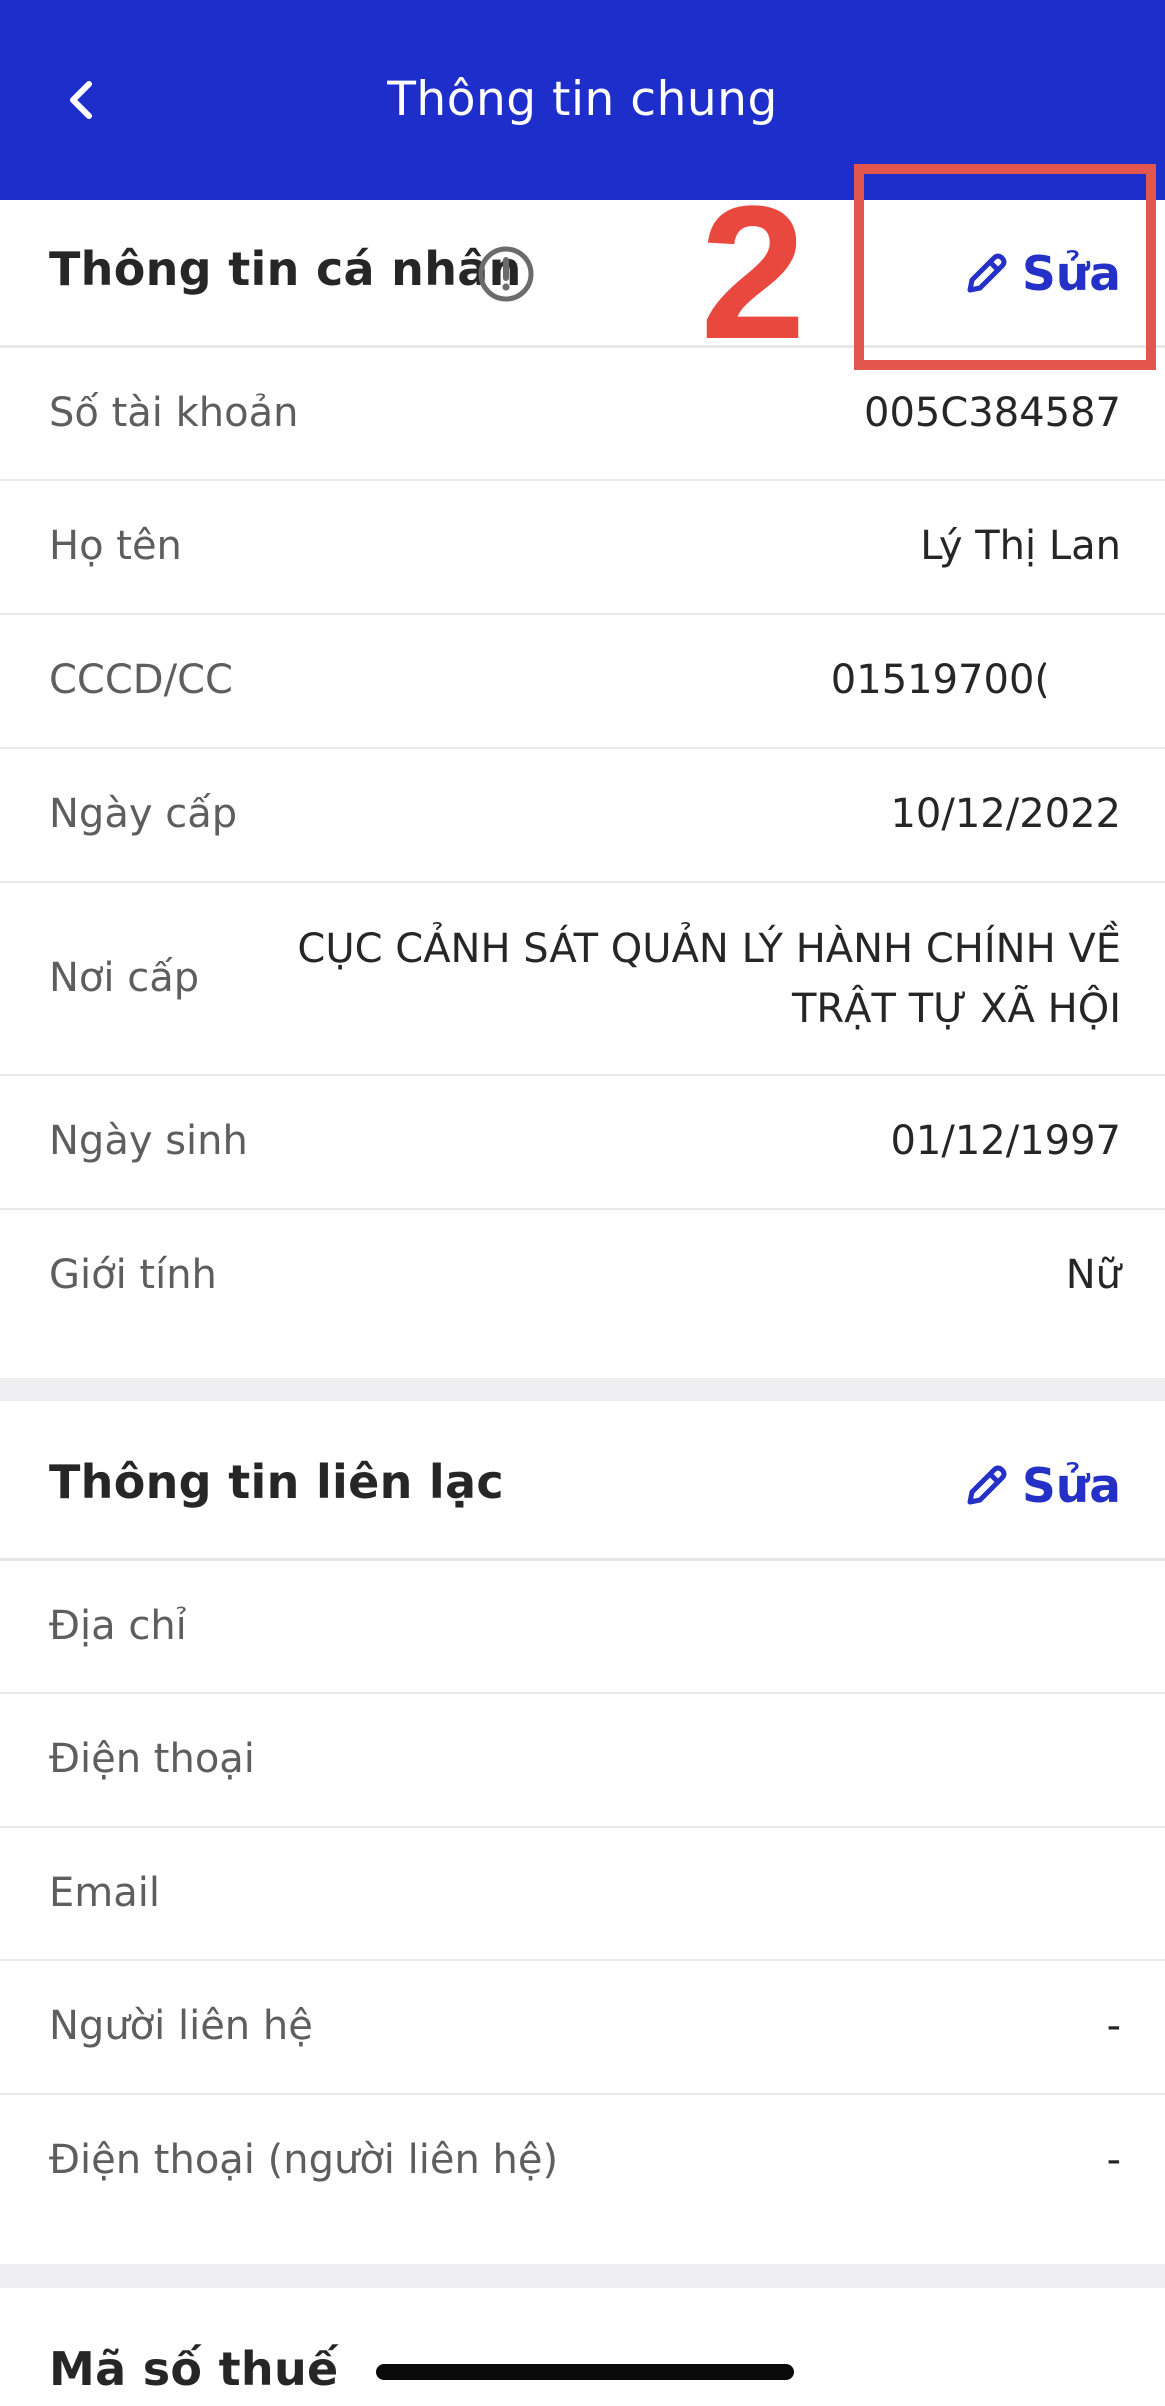 This screenshot has width=1165, height=2406. What do you see at coordinates (753, 273) in the screenshot?
I see `annotation-step-number: 2` at bounding box center [753, 273].